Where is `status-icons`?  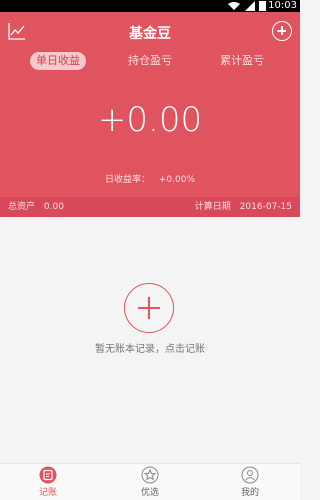
status-icons is located at coordinates (246, 6).